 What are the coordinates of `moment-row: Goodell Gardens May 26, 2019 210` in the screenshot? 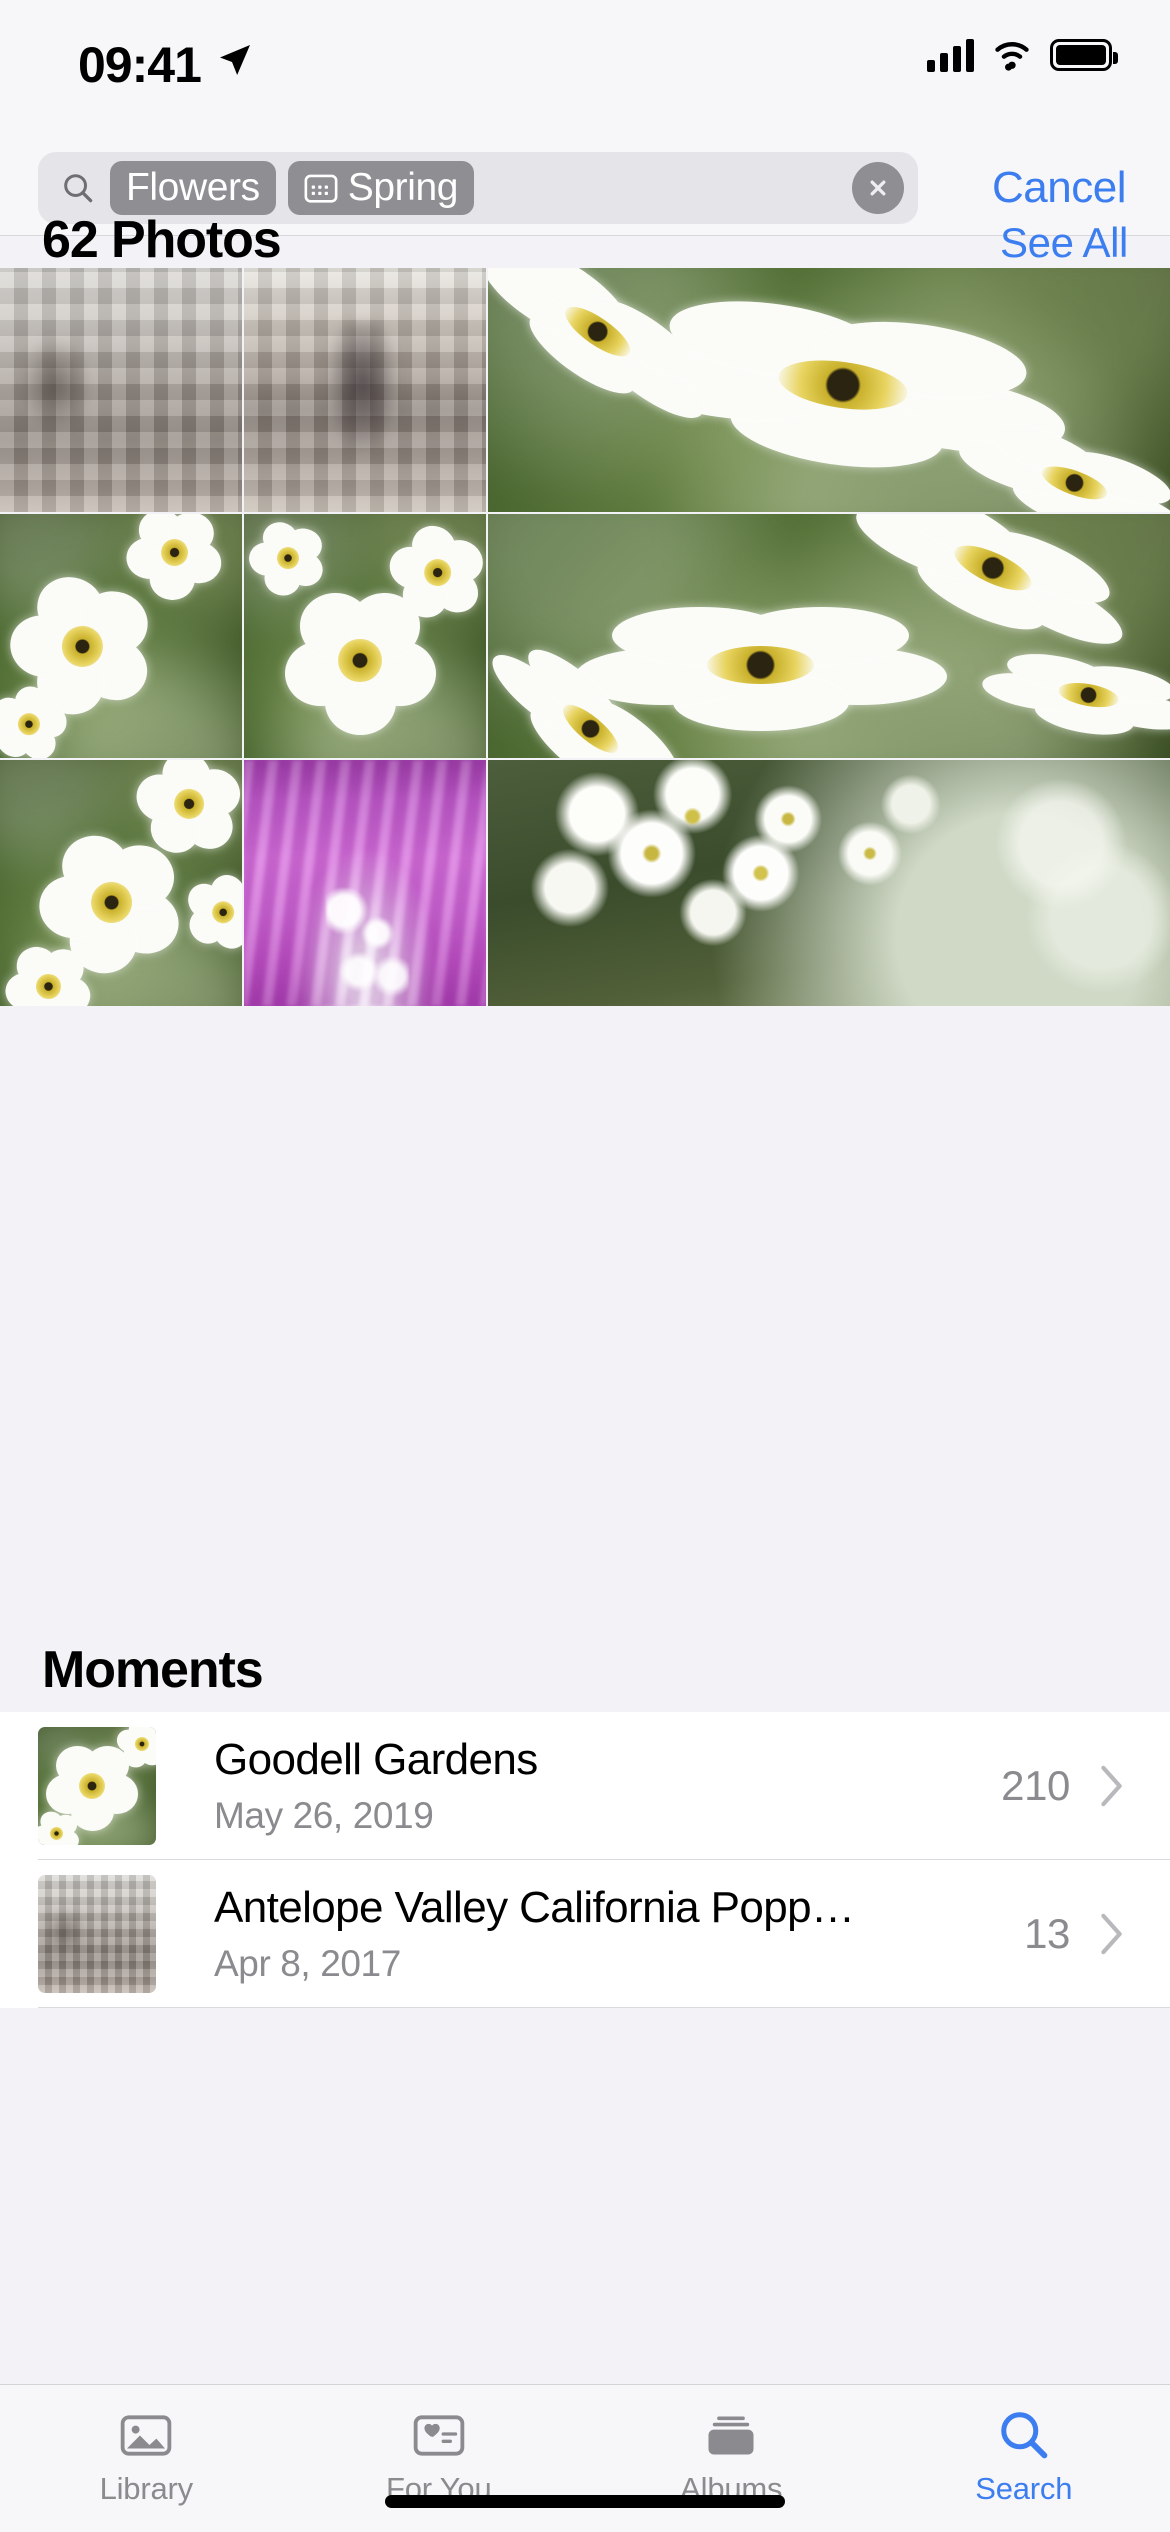 It's located at (585, 1786).